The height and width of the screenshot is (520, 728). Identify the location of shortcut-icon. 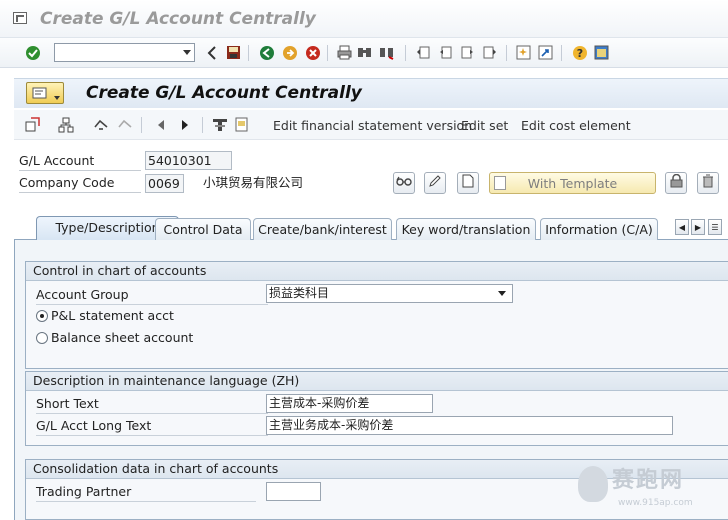
(545, 52).